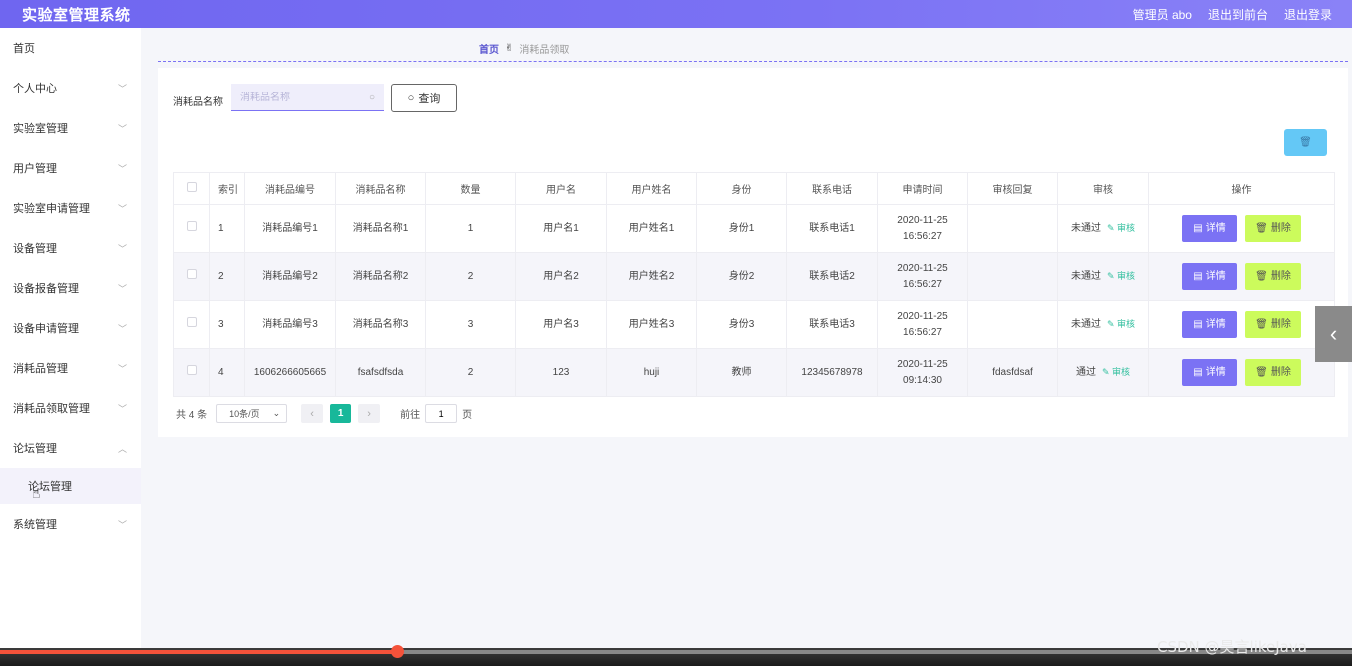  What do you see at coordinates (252, 413) in the screenshot?
I see `page-size-select: 10条/页 ⌄` at bounding box center [252, 413].